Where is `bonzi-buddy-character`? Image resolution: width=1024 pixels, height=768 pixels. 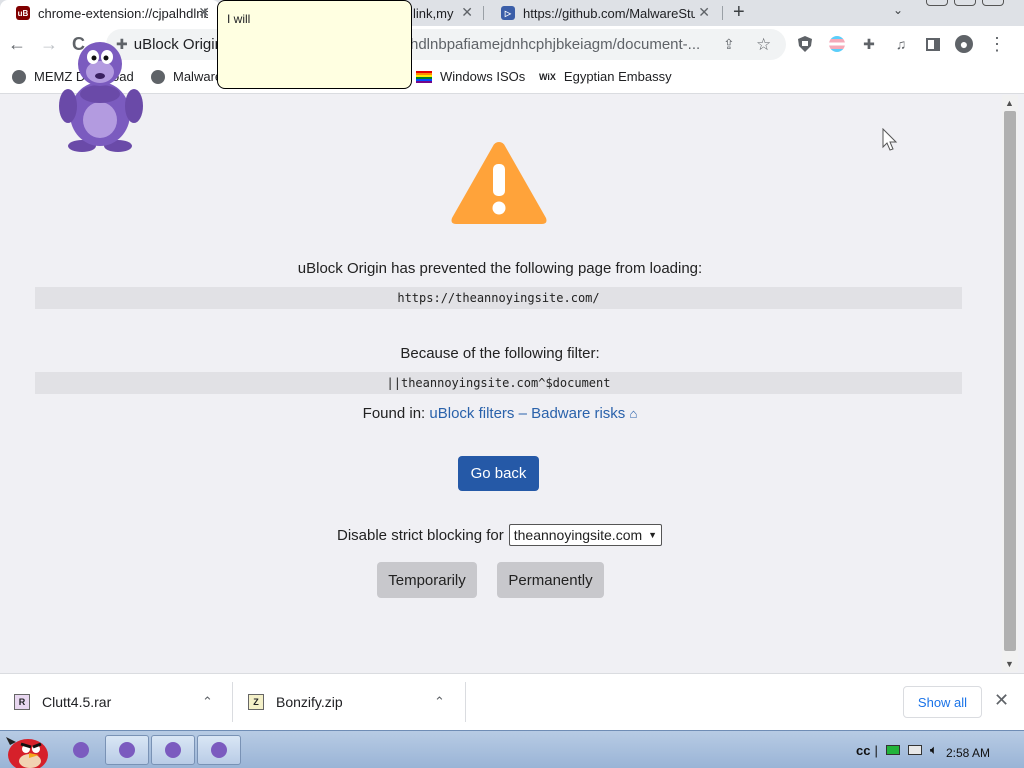 bonzi-buddy-character is located at coordinates (101, 96).